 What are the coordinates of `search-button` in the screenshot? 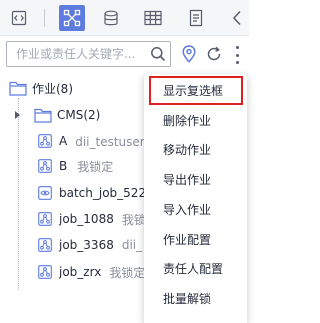 It's located at (158, 54).